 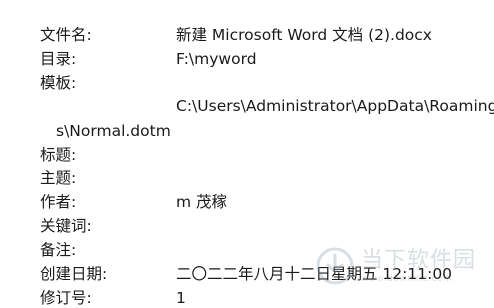 I want to click on template-label: 模板:, so click(x=58, y=83).